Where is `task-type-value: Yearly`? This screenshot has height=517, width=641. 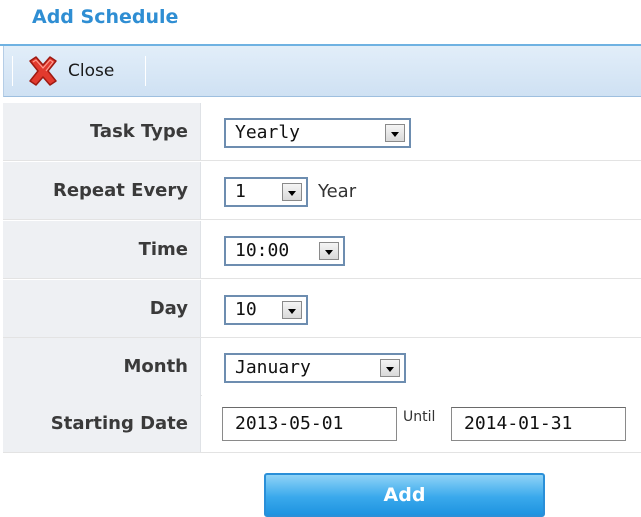
task-type-value: Yearly is located at coordinates (268, 132).